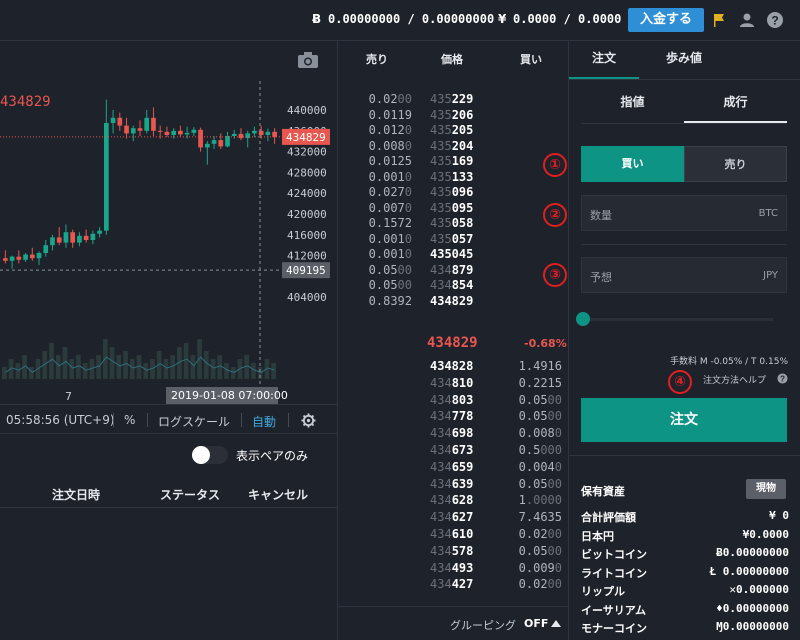 The height and width of the screenshot is (640, 800). Describe the element at coordinates (308, 60) in the screenshot. I see `camera-icon` at that location.